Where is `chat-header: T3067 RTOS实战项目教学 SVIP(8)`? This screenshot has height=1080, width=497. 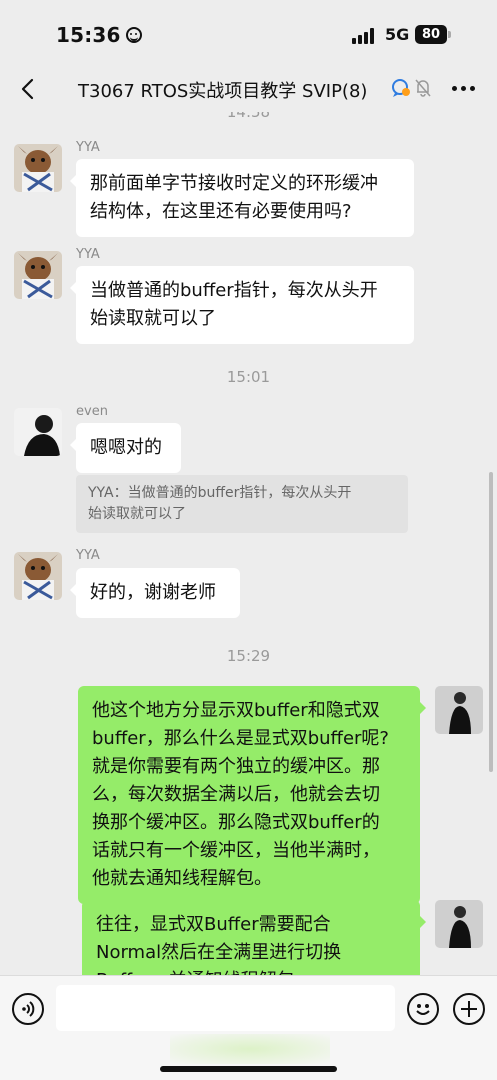
chat-header: T3067 RTOS实战项目教学 SVIP(8) is located at coordinates (248, 89).